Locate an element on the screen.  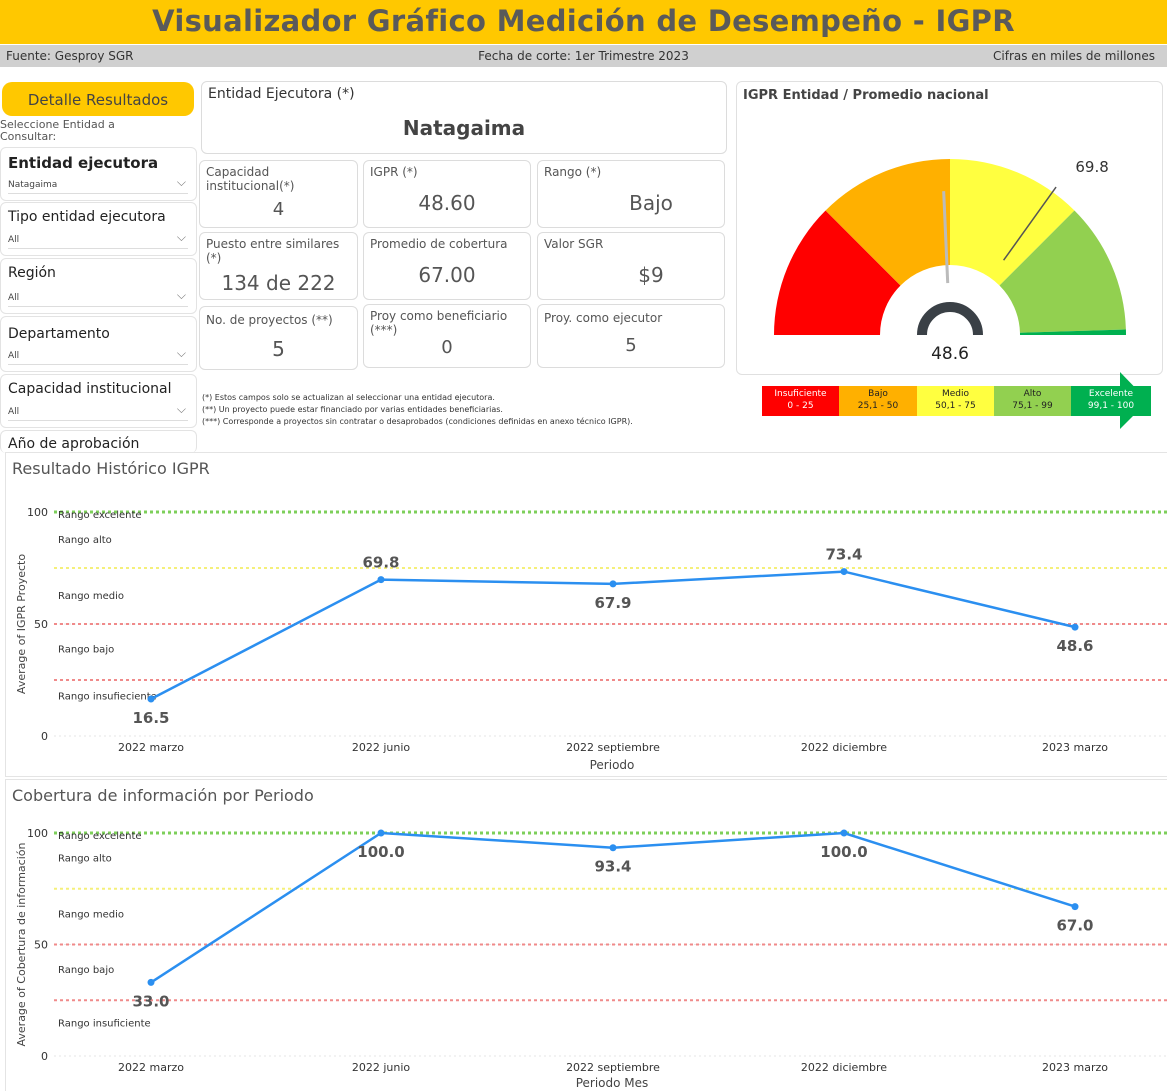
entidad-select: Natagaima ⌵ is located at coordinates (98, 184).